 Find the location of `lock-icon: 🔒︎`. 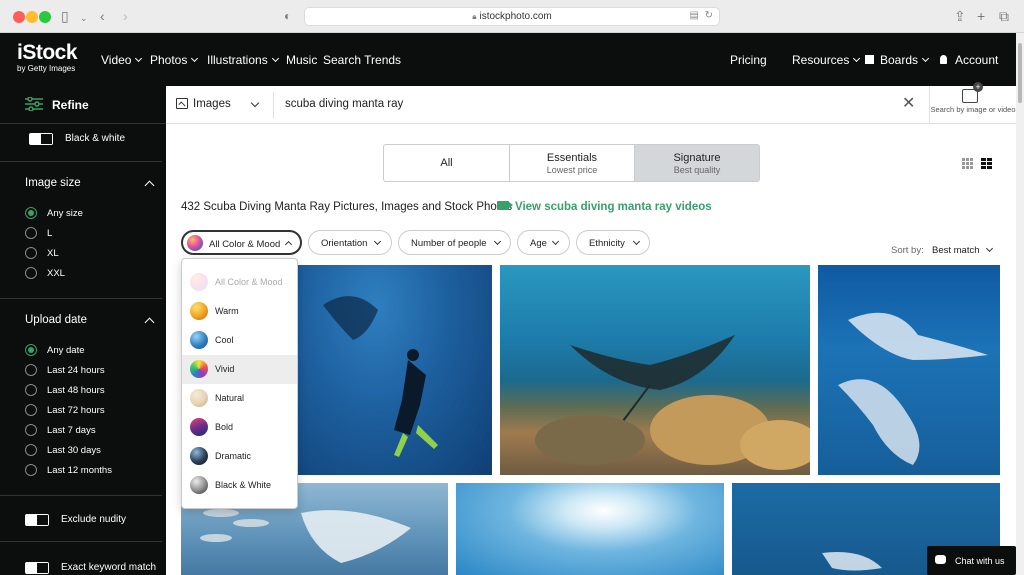

lock-icon: 🔒︎ is located at coordinates (474, 16).